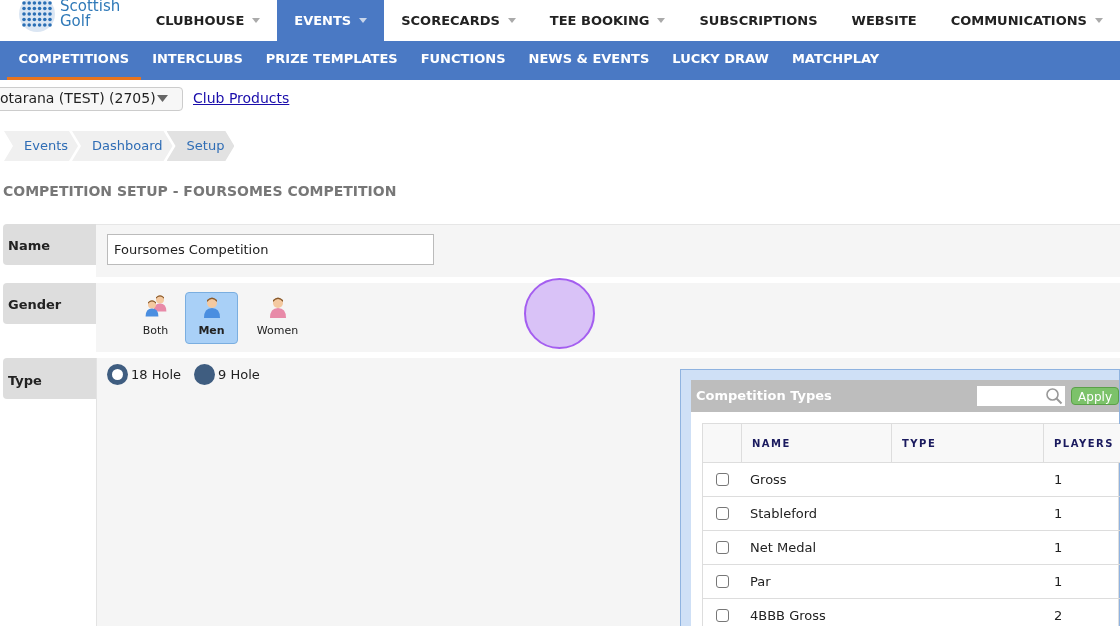 Image resolution: width=1120 pixels, height=626 pixels. I want to click on nav-menu-item: COMMUNICATIONS, so click(1026, 20).